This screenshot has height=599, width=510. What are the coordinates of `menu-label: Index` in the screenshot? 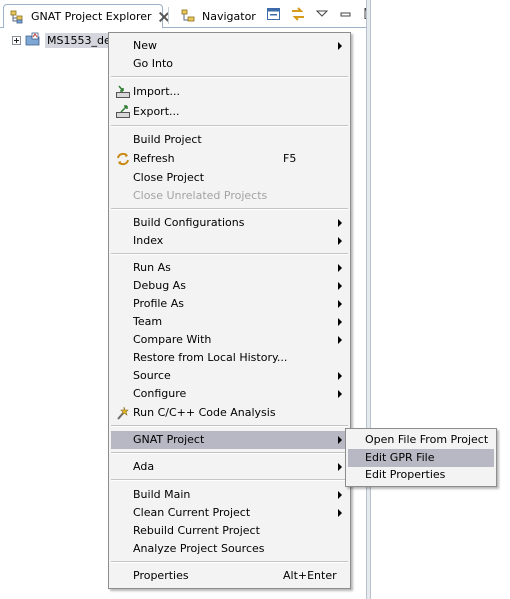 It's located at (148, 240).